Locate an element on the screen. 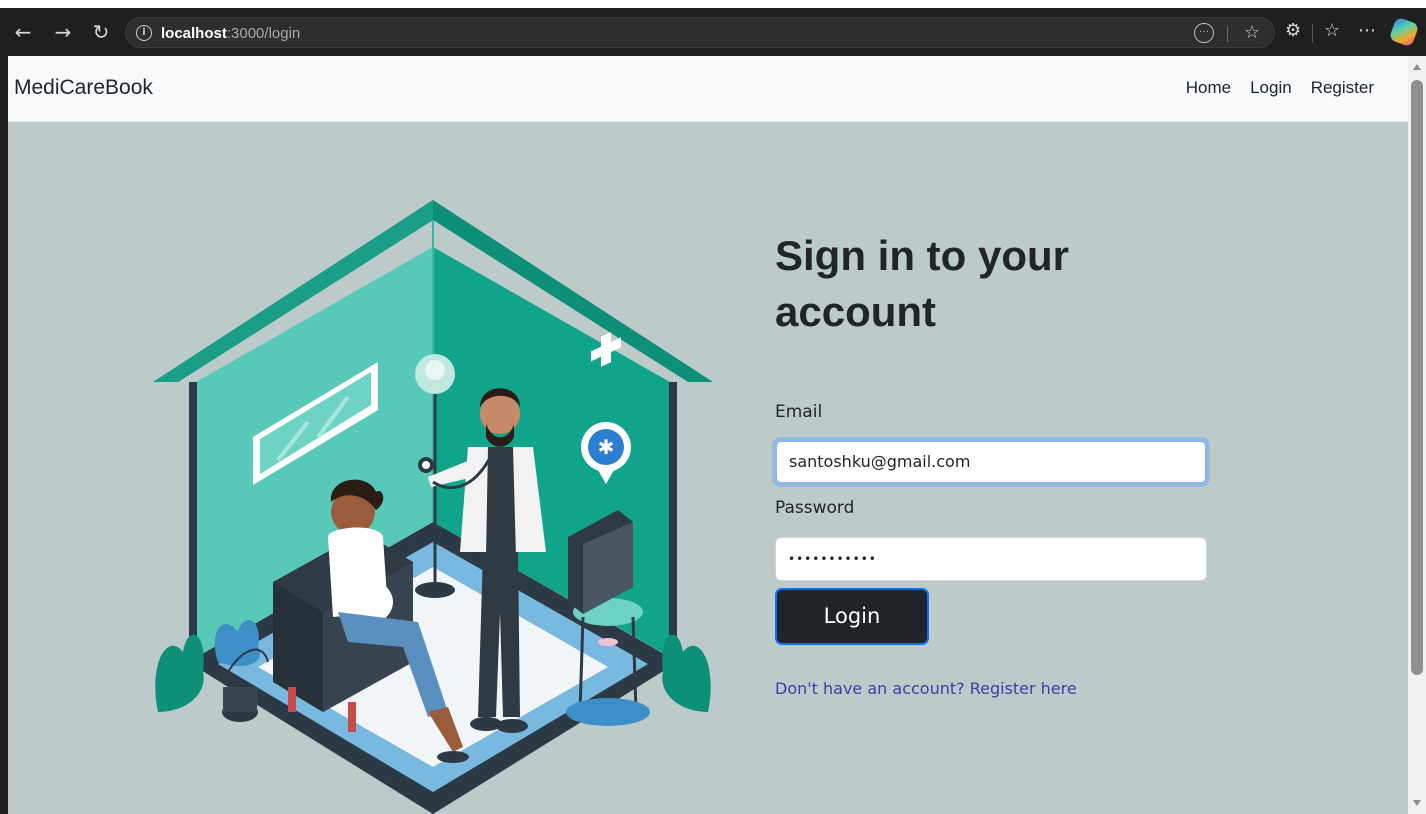 This screenshot has width=1426, height=814. email-label: Email is located at coordinates (799, 412).